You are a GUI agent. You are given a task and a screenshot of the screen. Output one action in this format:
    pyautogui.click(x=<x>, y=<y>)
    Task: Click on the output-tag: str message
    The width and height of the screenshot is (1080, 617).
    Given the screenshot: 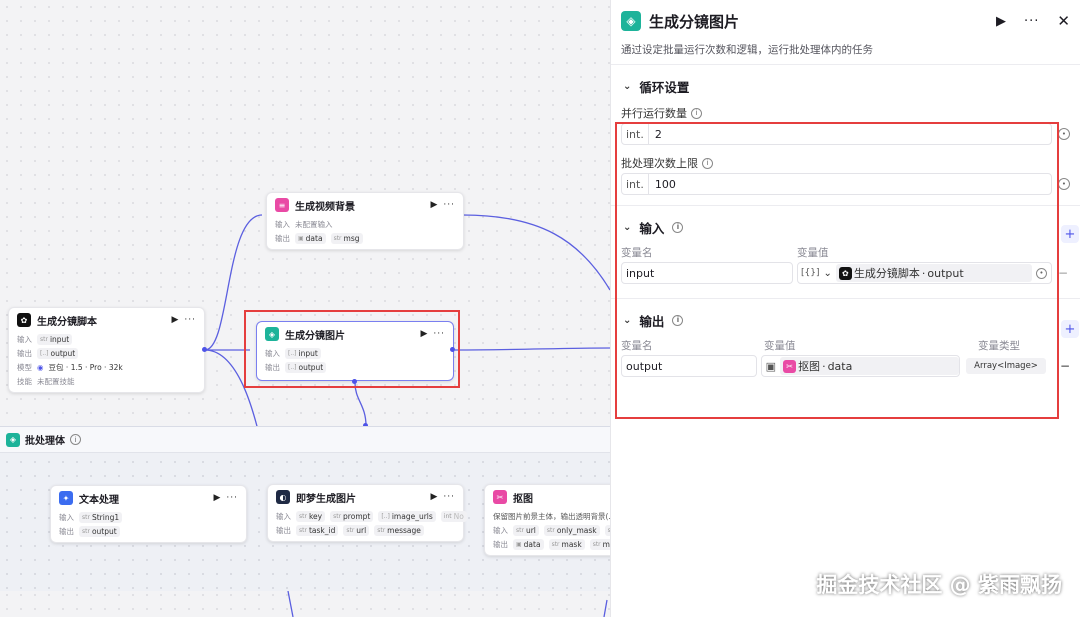 What is the action you would take?
    pyautogui.click(x=399, y=530)
    